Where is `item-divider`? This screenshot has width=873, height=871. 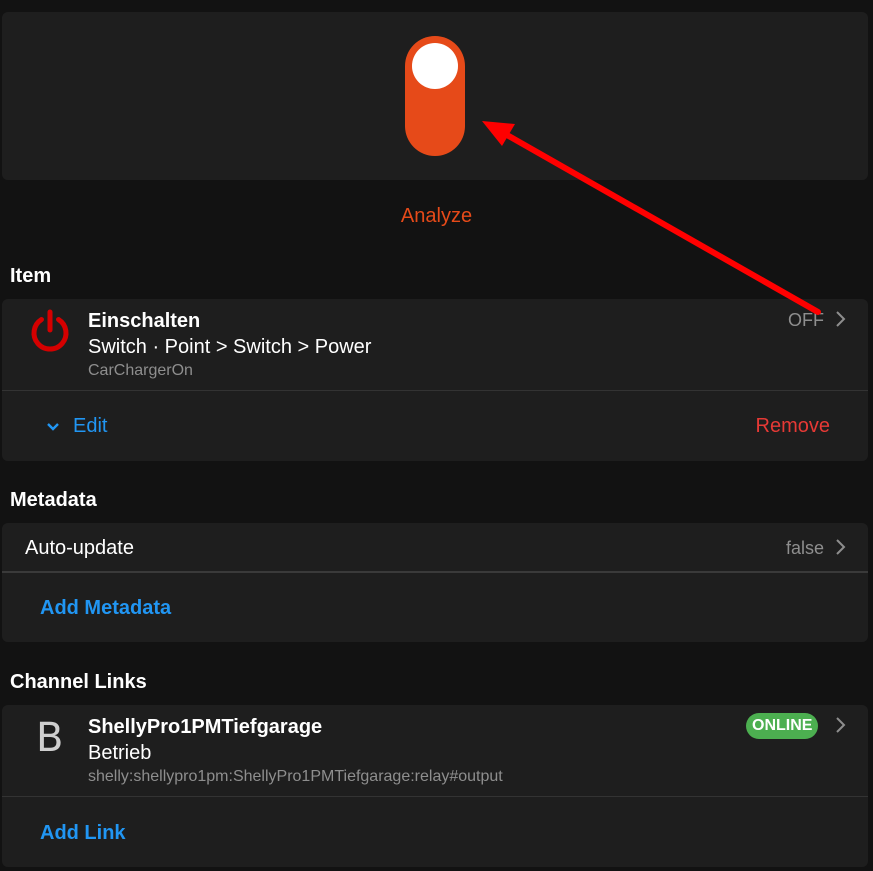 item-divider is located at coordinates (435, 390).